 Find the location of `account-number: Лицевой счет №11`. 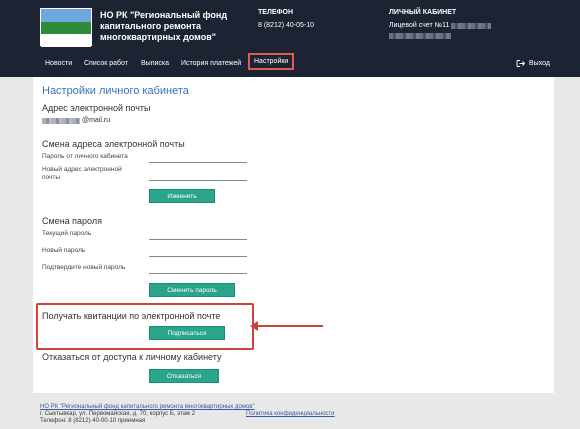

account-number: Лицевой счет №11 is located at coordinates (440, 25).